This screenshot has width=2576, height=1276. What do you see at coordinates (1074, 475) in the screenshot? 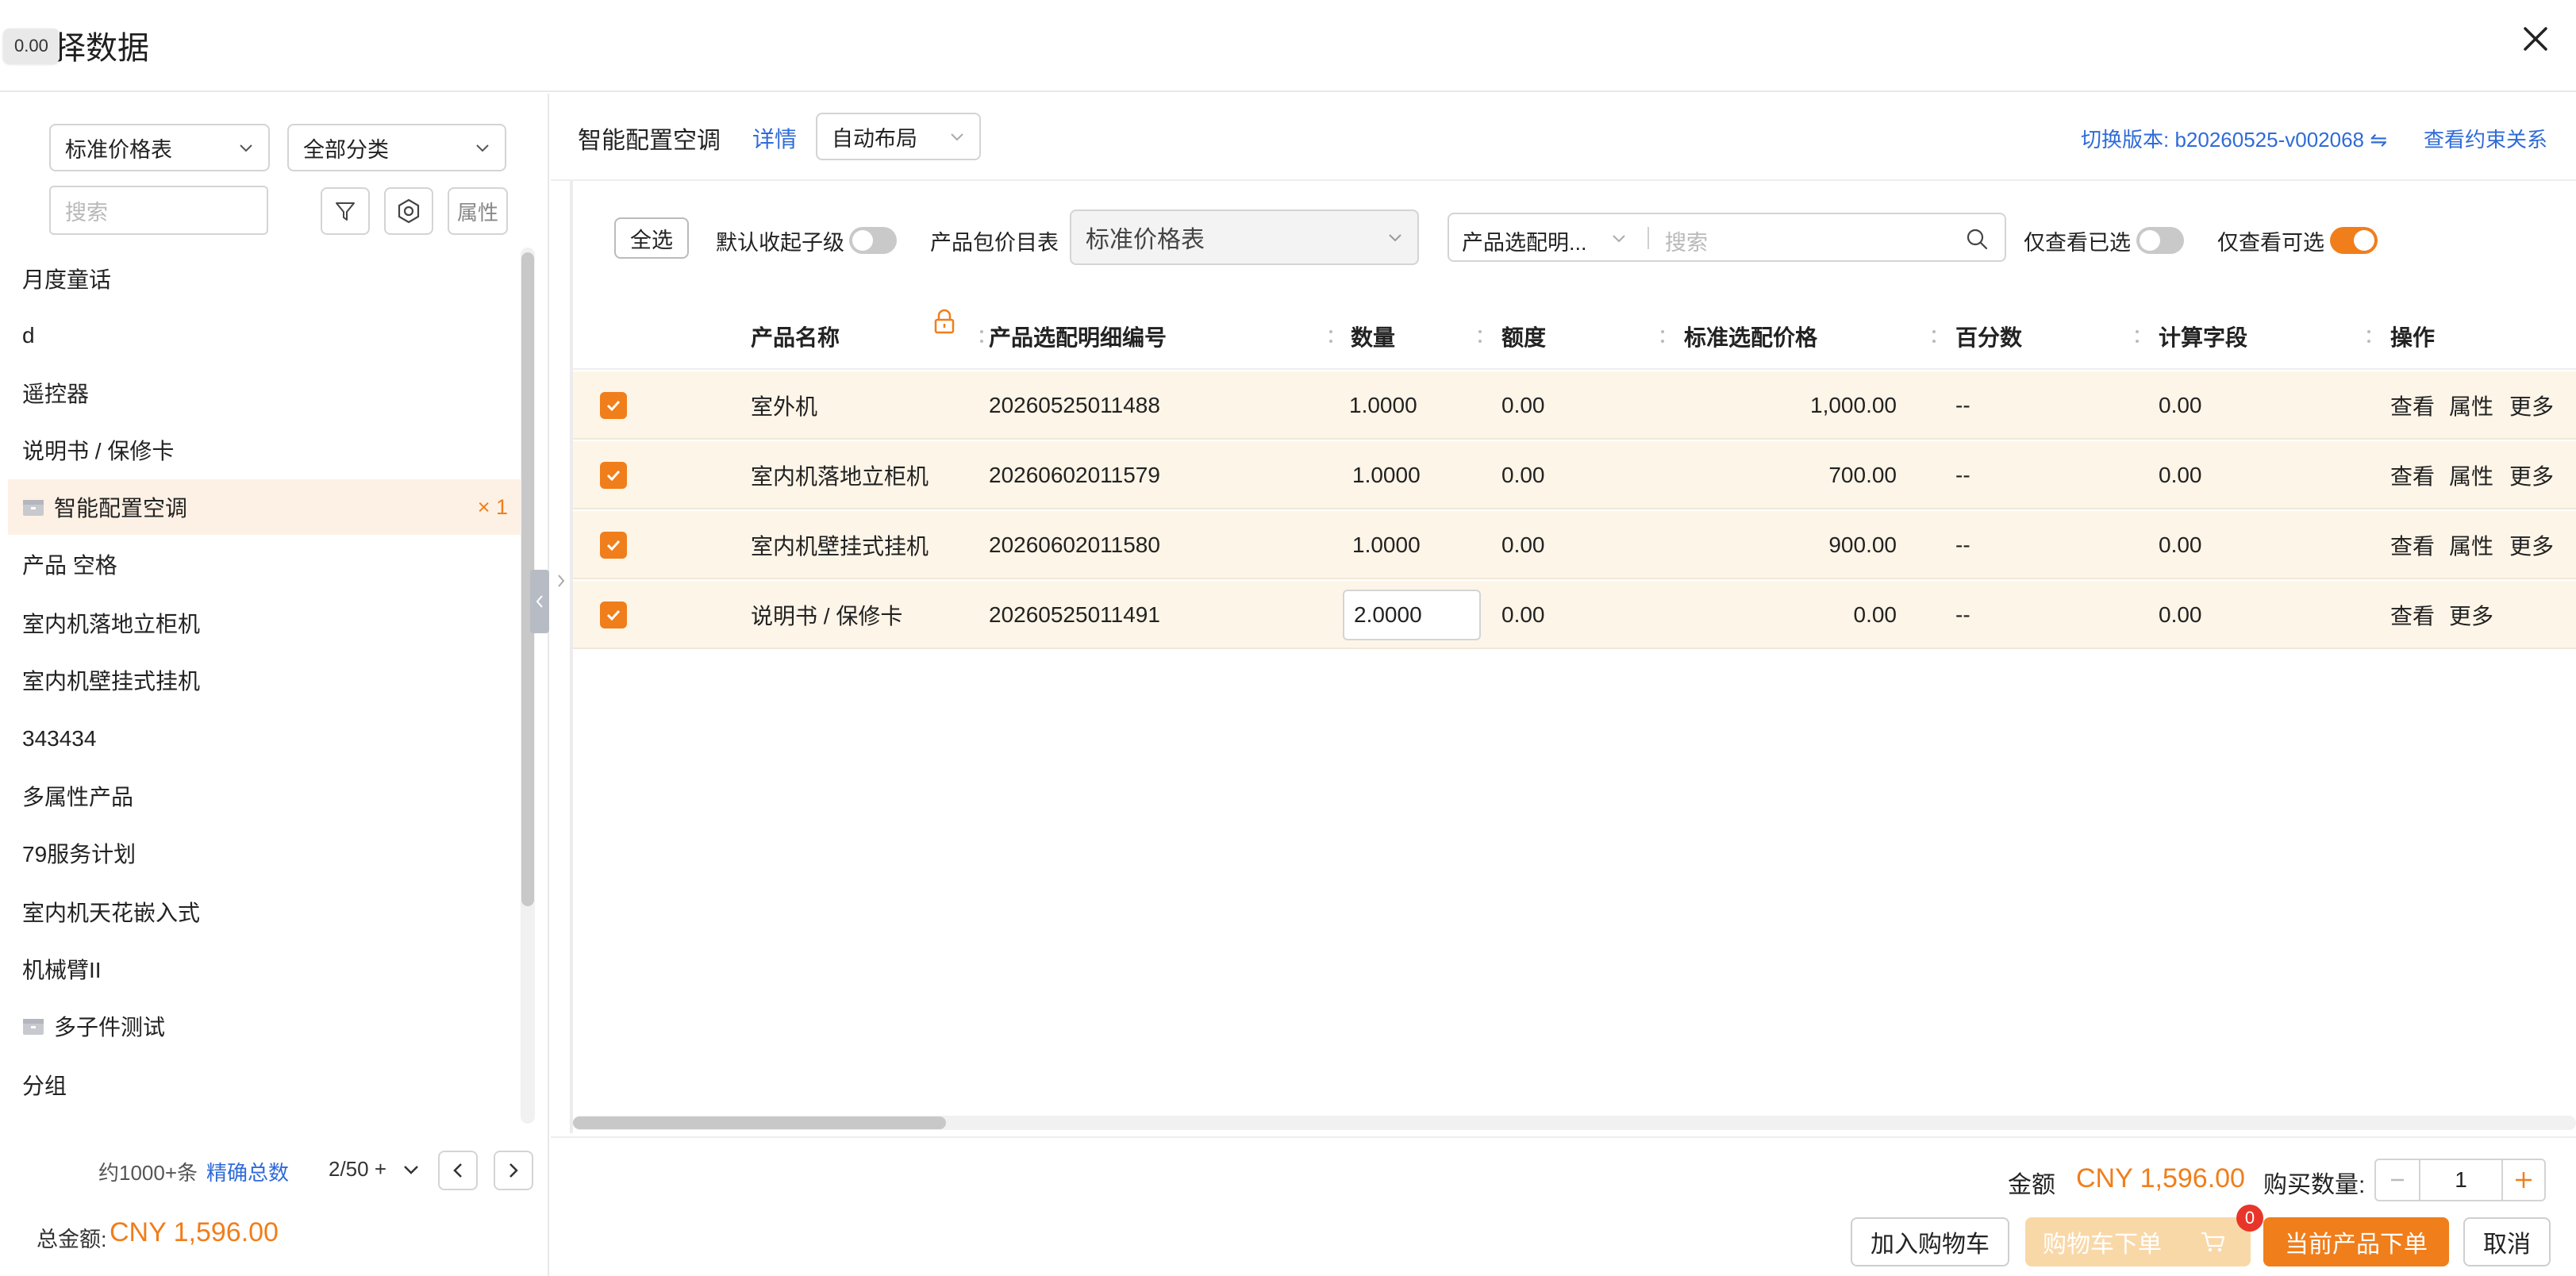
I see `detail-code: 20260602011579` at bounding box center [1074, 475].